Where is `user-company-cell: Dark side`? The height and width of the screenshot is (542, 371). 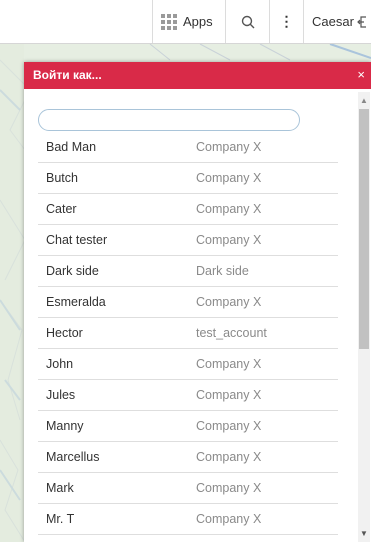 user-company-cell: Dark side is located at coordinates (222, 271).